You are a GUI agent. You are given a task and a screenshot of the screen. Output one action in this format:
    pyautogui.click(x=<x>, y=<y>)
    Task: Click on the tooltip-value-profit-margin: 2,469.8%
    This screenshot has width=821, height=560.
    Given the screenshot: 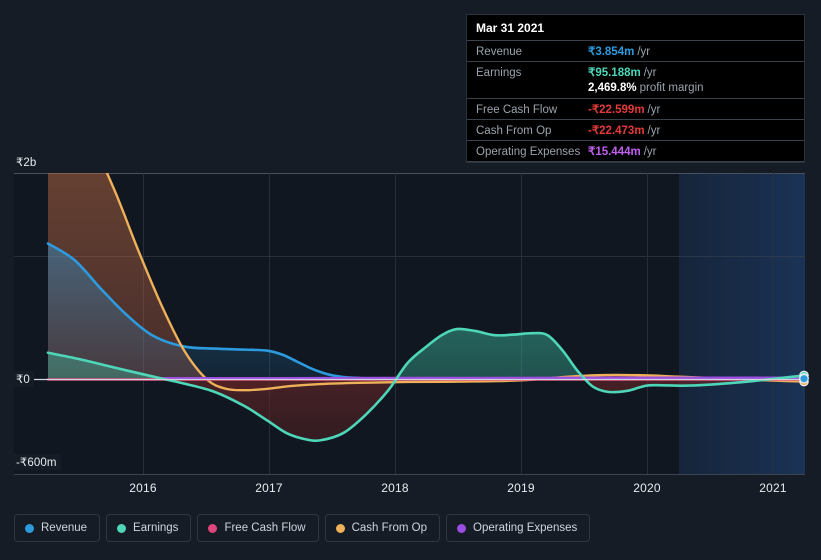 What is the action you would take?
    pyautogui.click(x=612, y=88)
    